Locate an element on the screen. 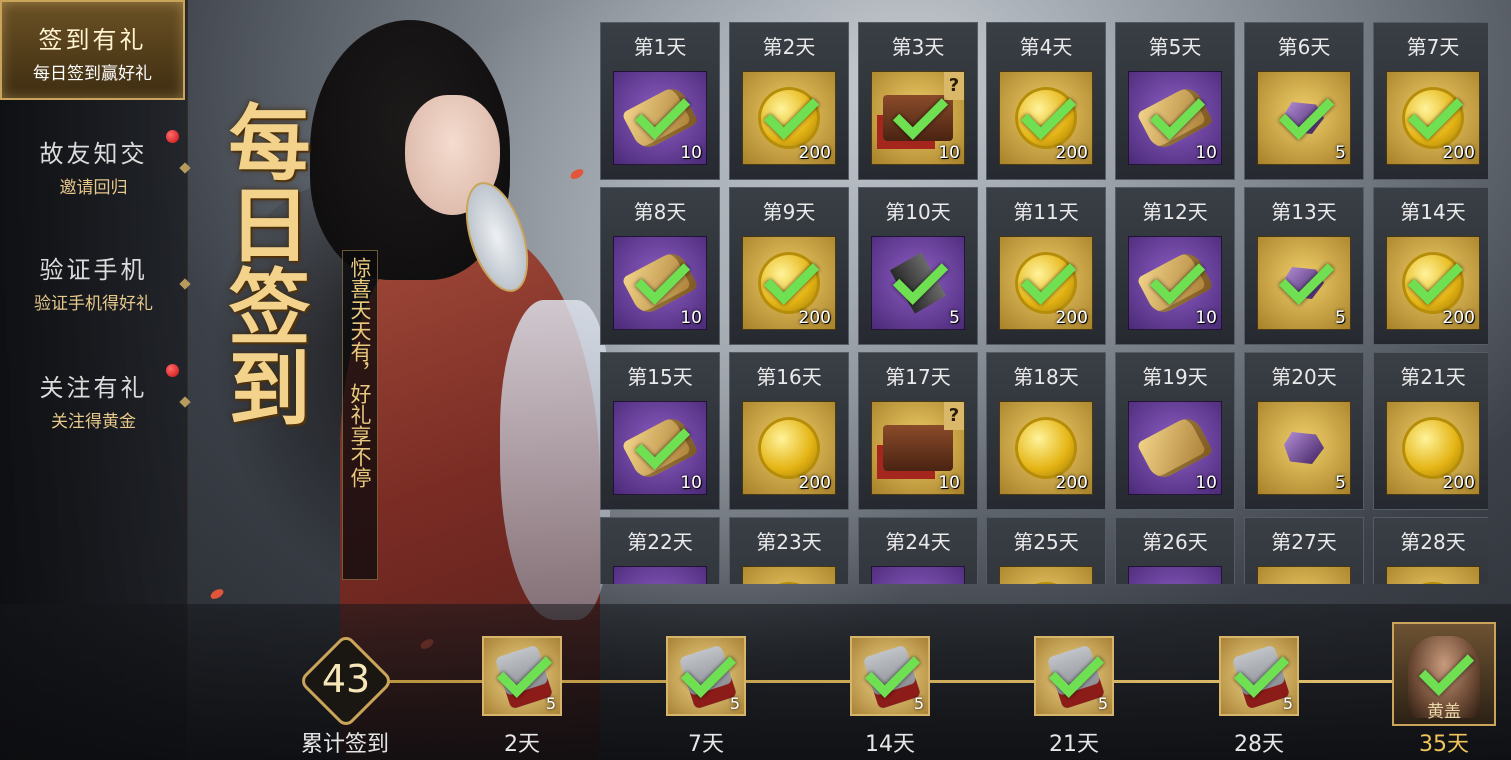 Image resolution: width=1511 pixels, height=760 pixels. day-cell: 第12天 10 is located at coordinates (1175, 266).